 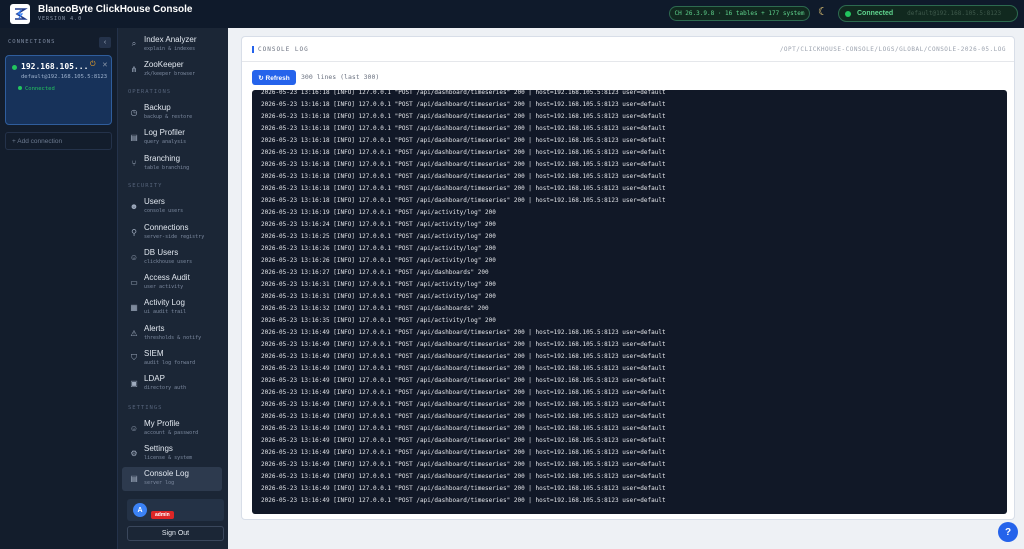 What do you see at coordinates (170, 74) in the screenshot?
I see `sidebar-item-sub: zk/keeper browser` at bounding box center [170, 74].